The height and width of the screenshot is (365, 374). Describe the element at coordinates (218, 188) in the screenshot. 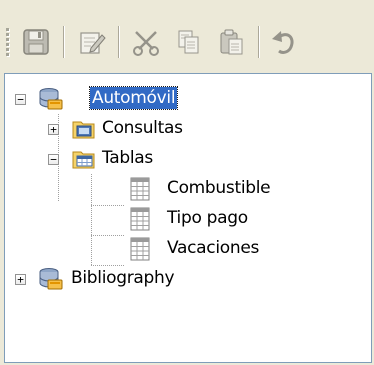

I see `tree-node-label: Combustible` at that location.